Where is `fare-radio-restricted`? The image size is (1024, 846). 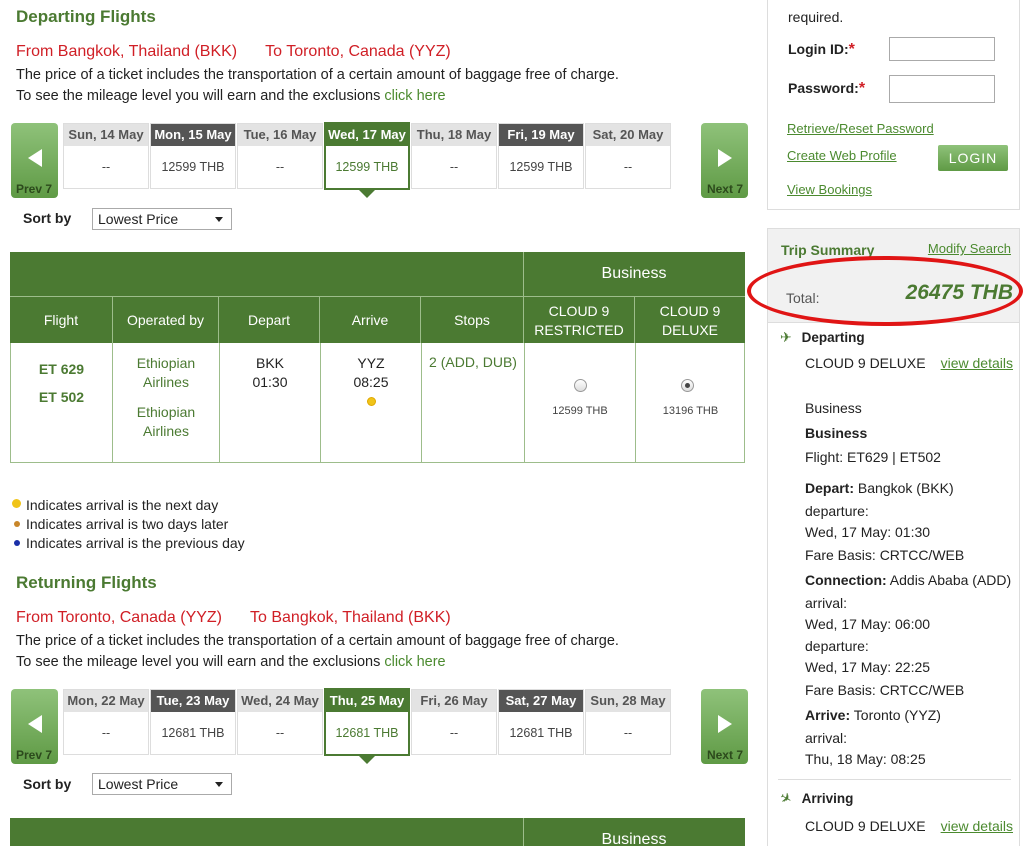 fare-radio-restricted is located at coordinates (580, 385).